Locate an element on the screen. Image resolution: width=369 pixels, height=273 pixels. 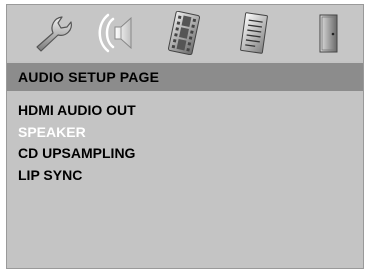
wrench-icon is located at coordinates (54, 33).